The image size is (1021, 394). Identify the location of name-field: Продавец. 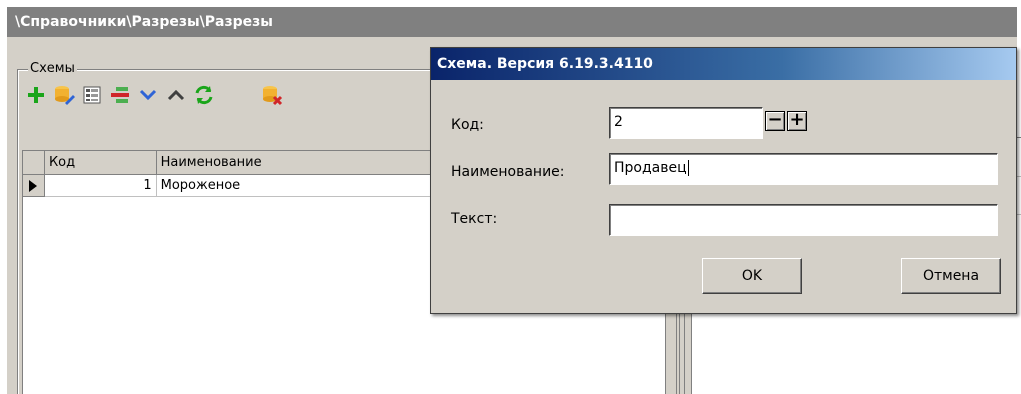
(803, 169).